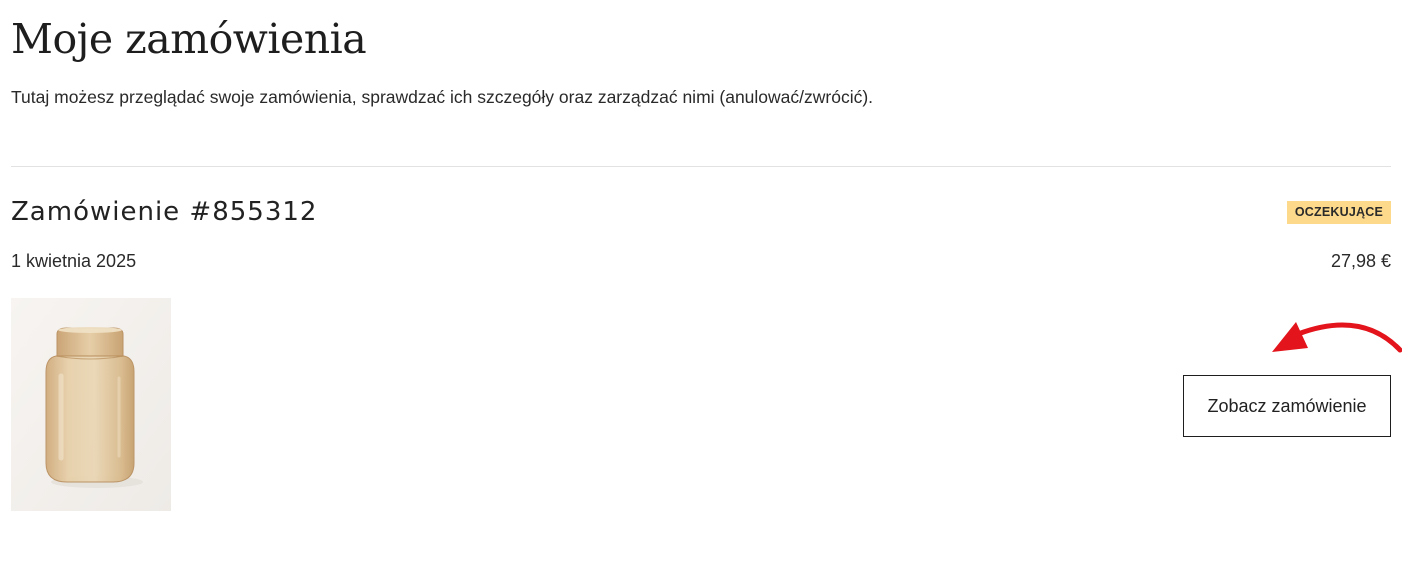 Image resolution: width=1423 pixels, height=575 pixels. Describe the element at coordinates (74, 261) in the screenshot. I see `order-date: 1 kwietnia 2025` at that location.